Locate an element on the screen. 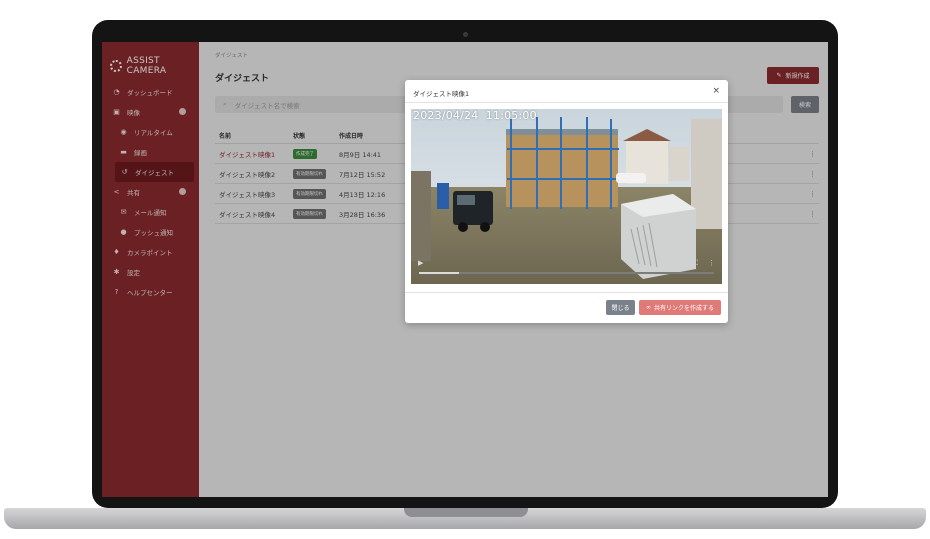 The image size is (930, 539). modal-header-divider is located at coordinates (566, 102).